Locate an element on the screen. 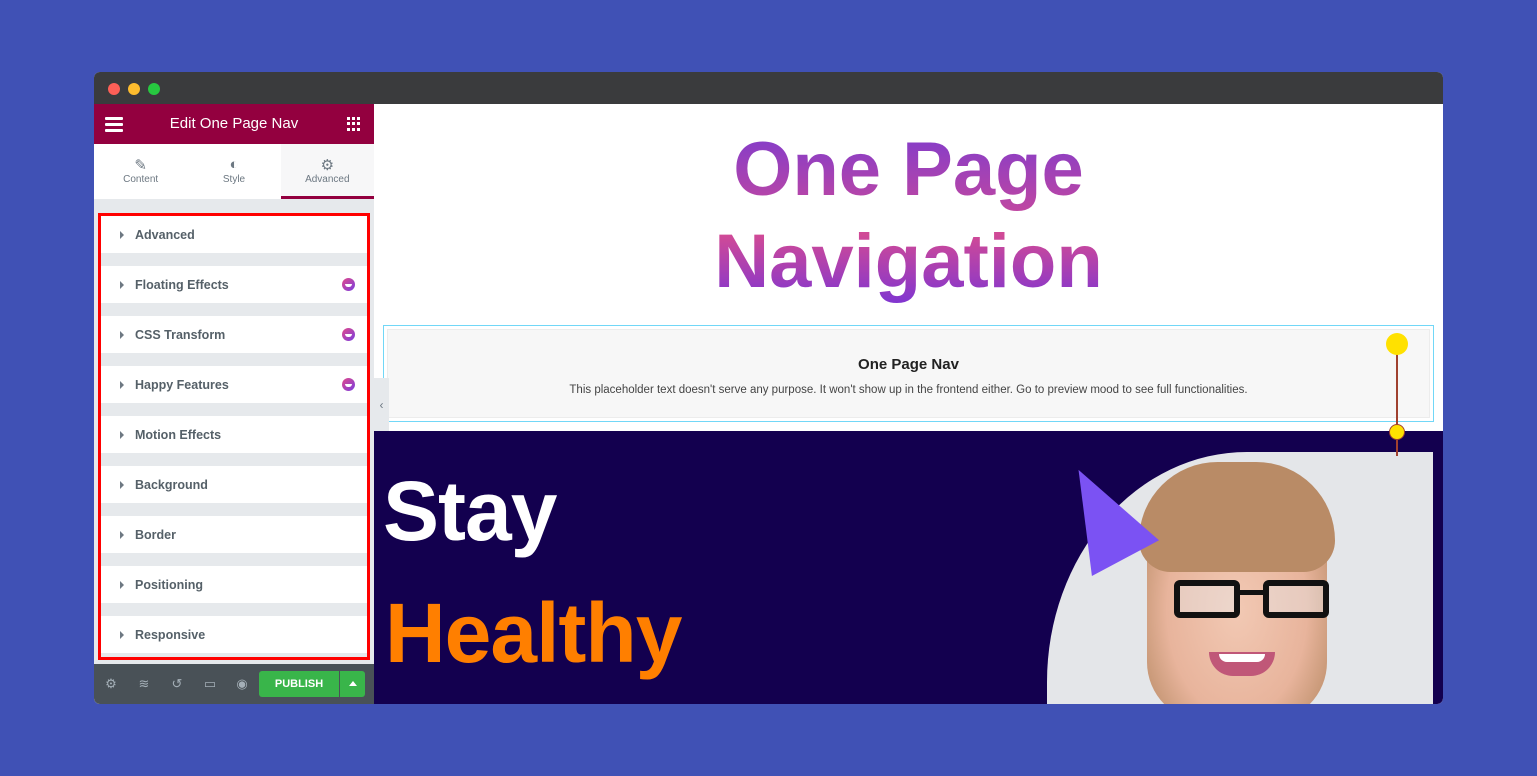 This screenshot has width=1537, height=776. publish-button: PUBLISH is located at coordinates (299, 684).